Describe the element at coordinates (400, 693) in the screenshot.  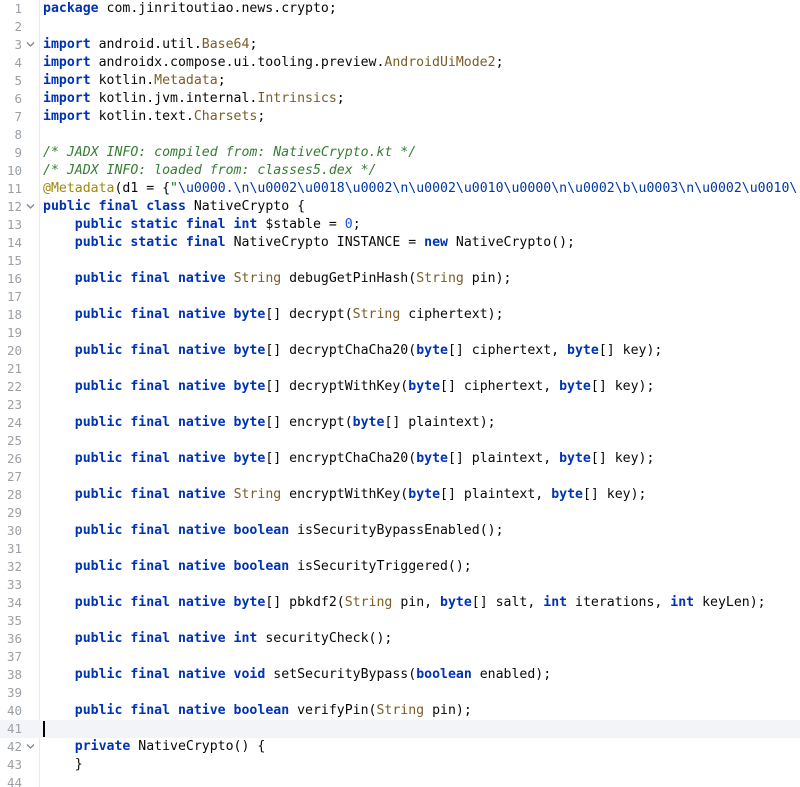
I see `code-line: 39` at that location.